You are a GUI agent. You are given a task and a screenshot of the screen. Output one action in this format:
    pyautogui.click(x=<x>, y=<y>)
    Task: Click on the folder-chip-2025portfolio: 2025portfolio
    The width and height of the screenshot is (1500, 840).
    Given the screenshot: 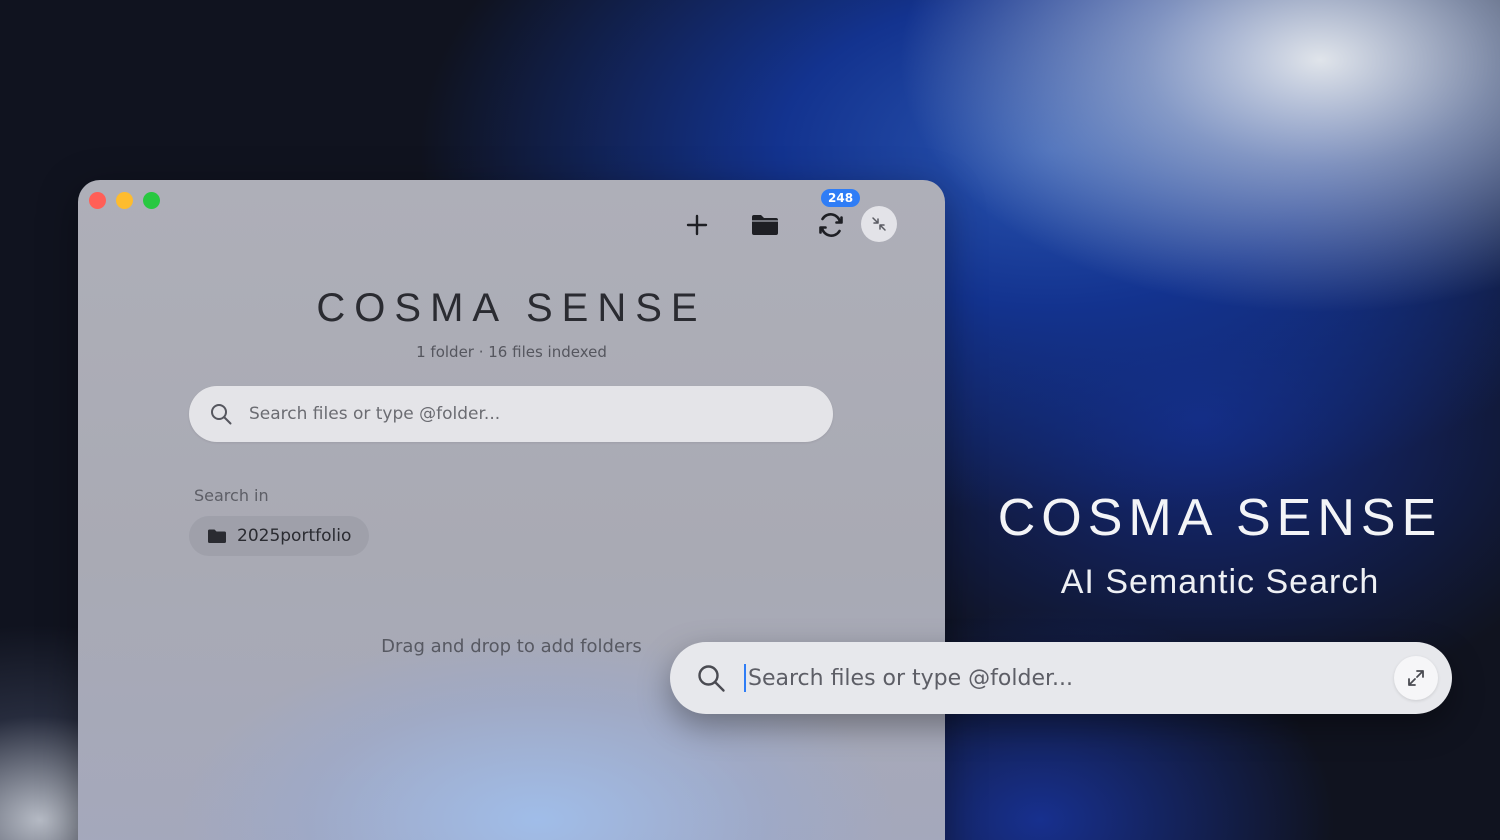 What is the action you would take?
    pyautogui.click(x=279, y=536)
    